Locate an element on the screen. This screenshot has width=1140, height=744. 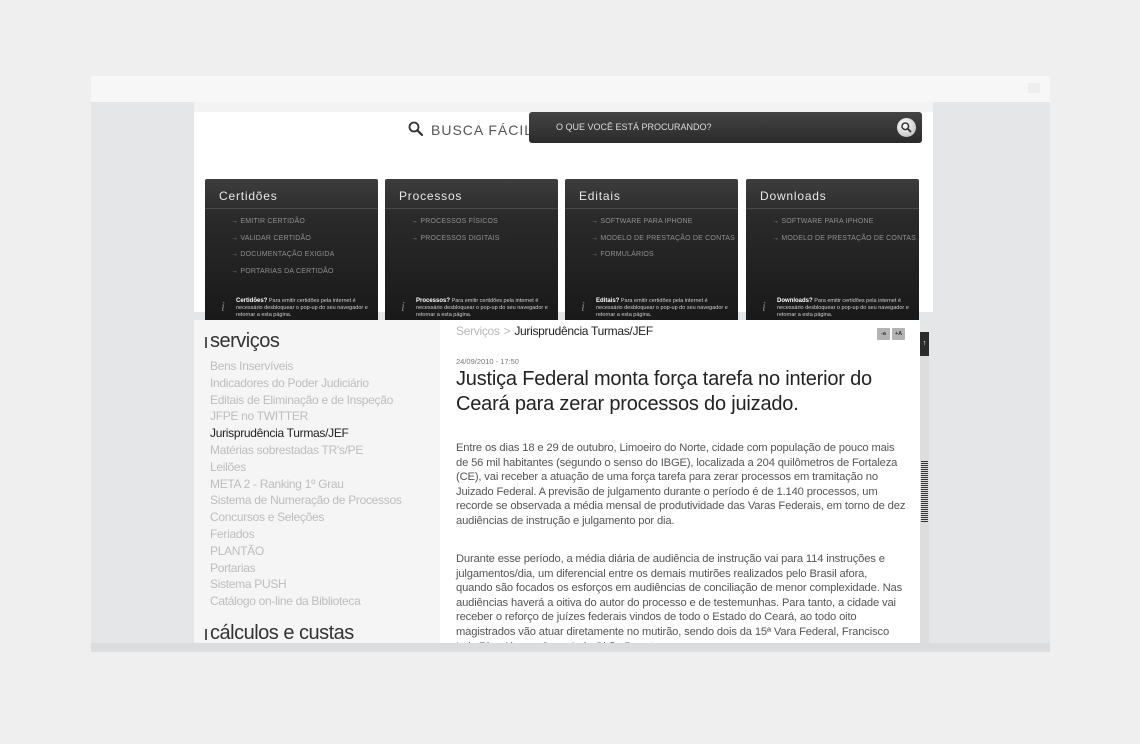
section-title-text: serviços is located at coordinates (245, 341).